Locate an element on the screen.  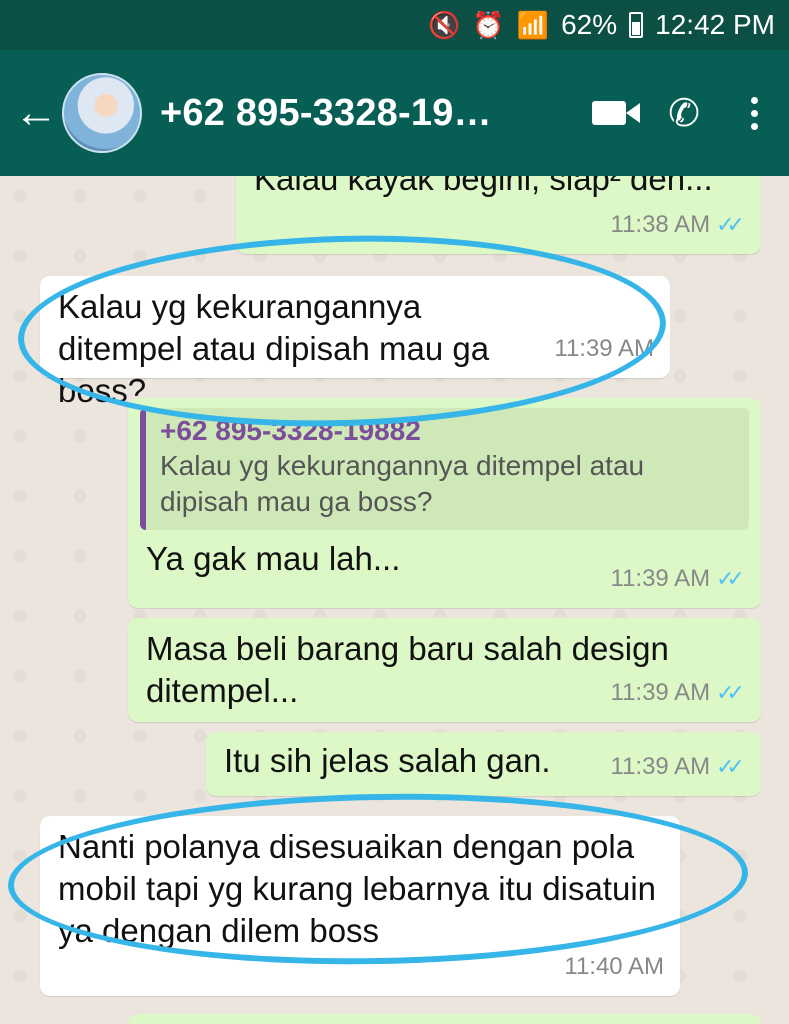
menu-button is located at coordinates (754, 113).